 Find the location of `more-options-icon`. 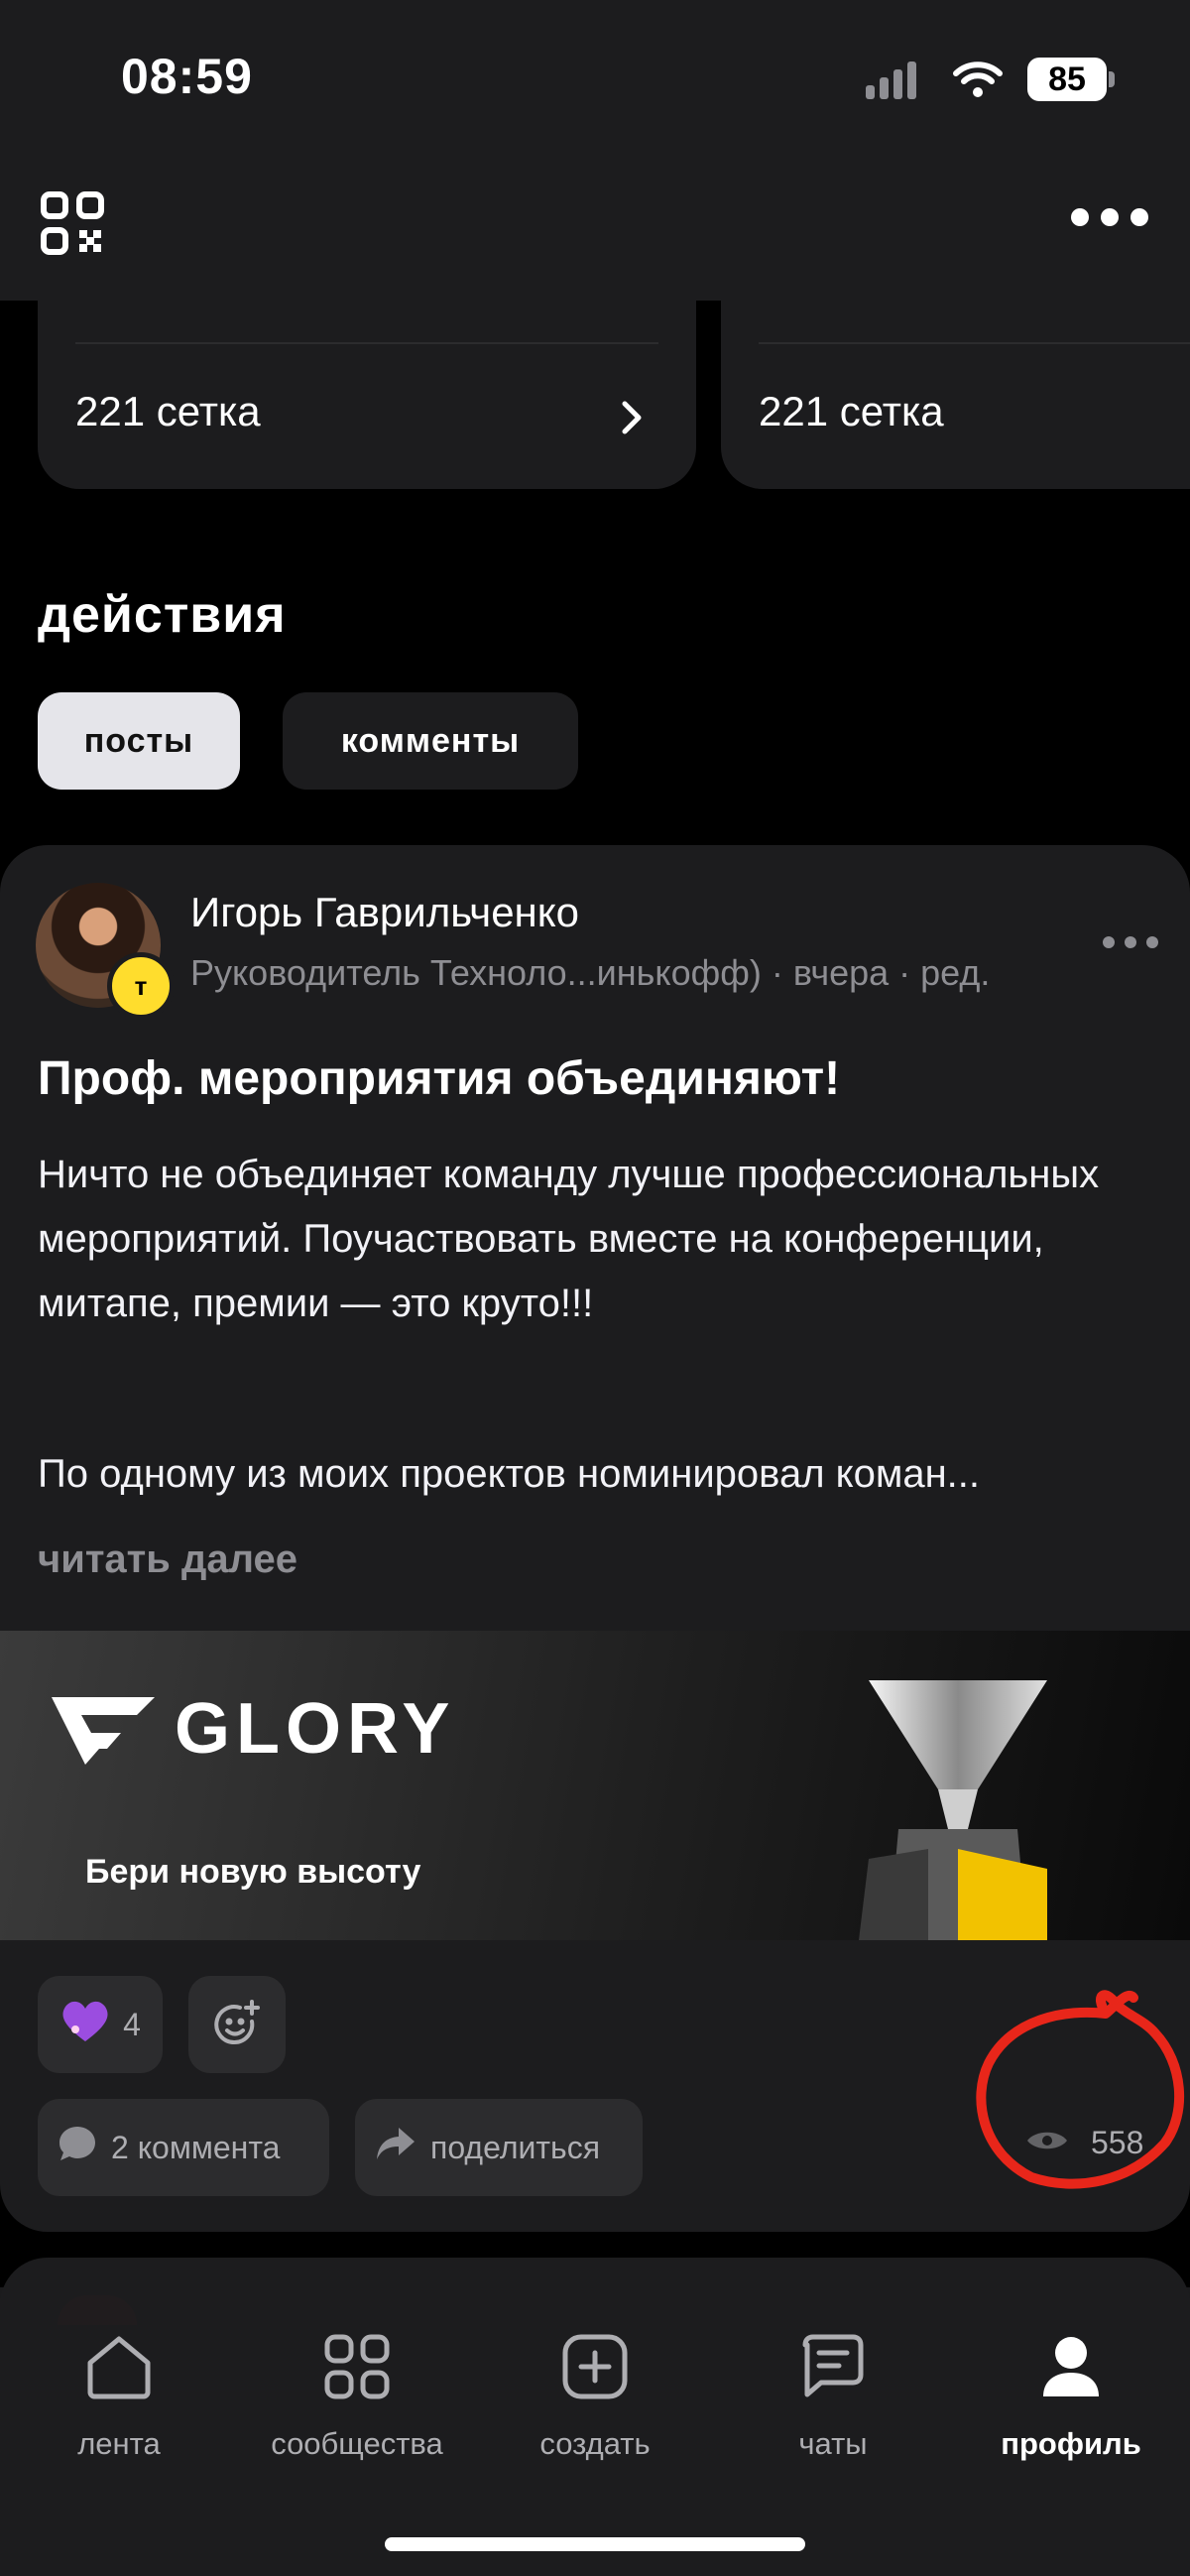

more-options-icon is located at coordinates (1109, 217).